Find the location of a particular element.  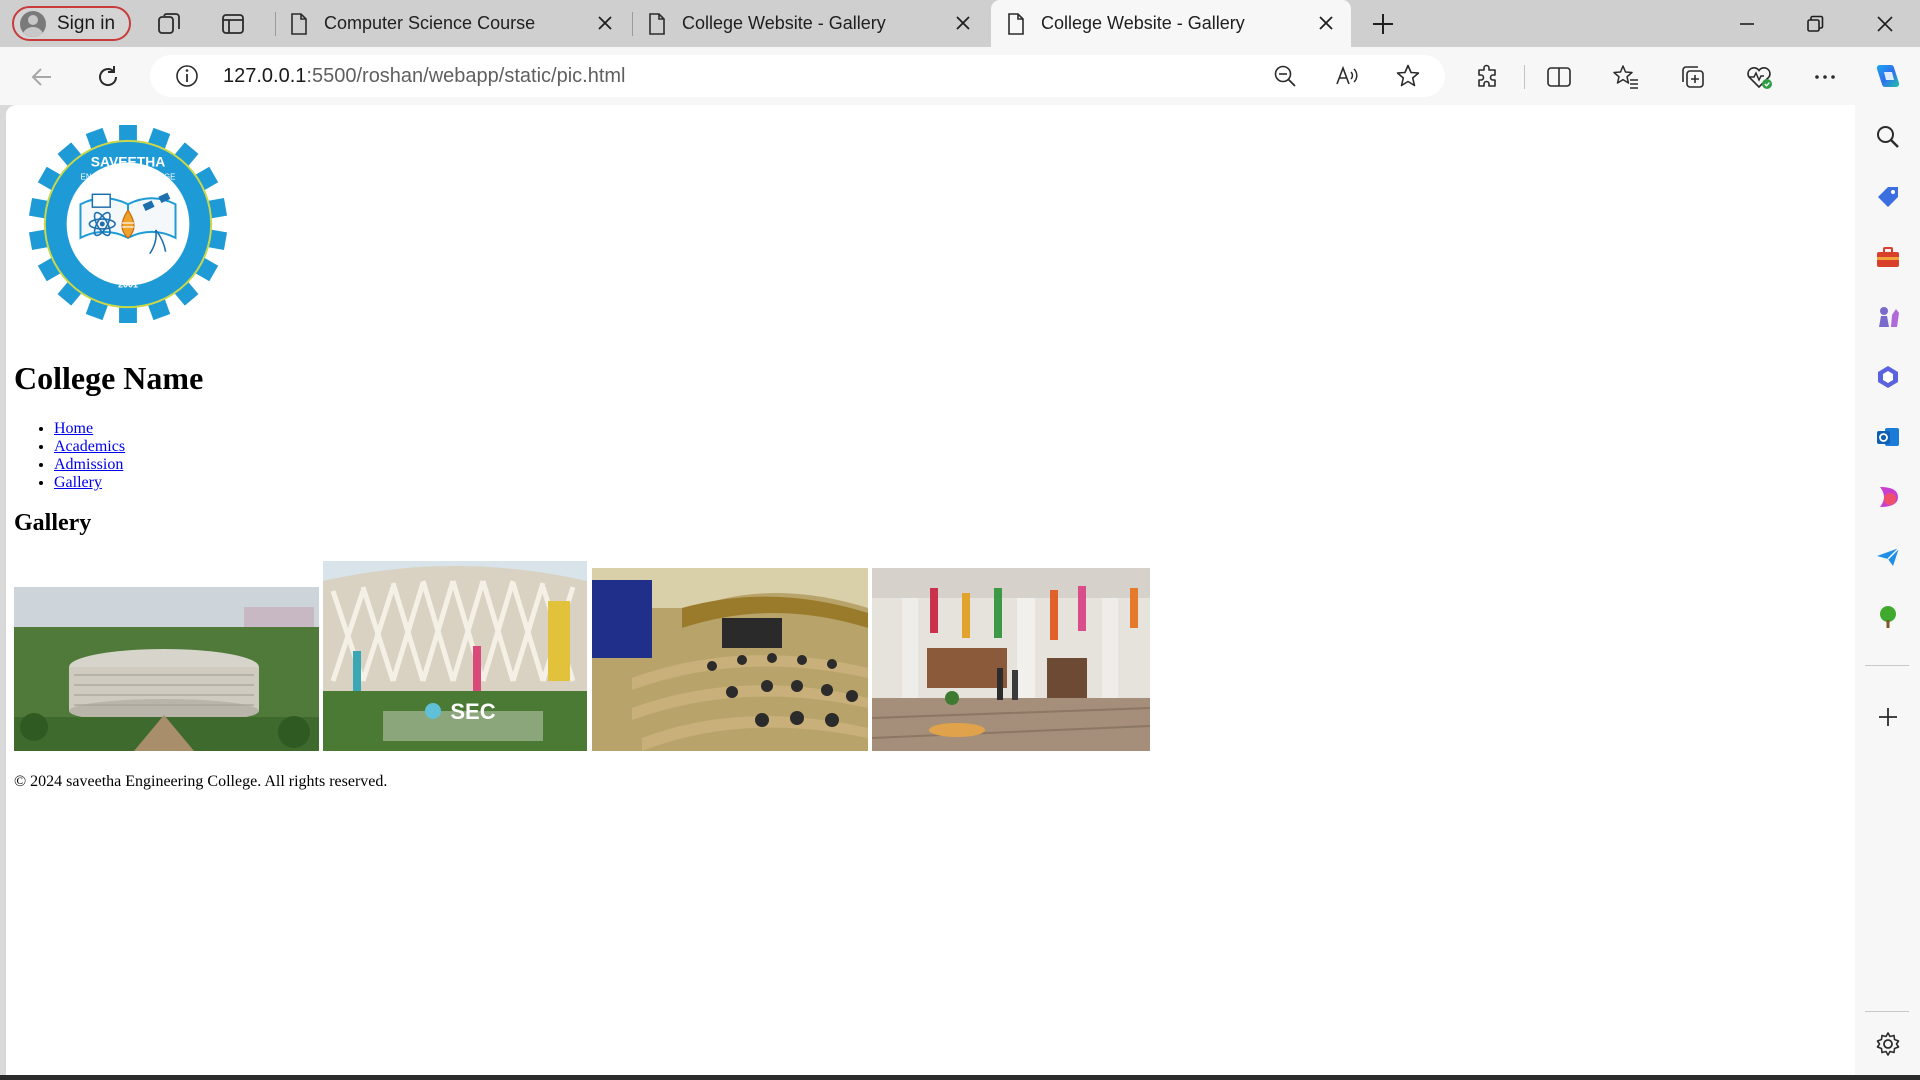

nav-link-home: Home is located at coordinates (73, 428).